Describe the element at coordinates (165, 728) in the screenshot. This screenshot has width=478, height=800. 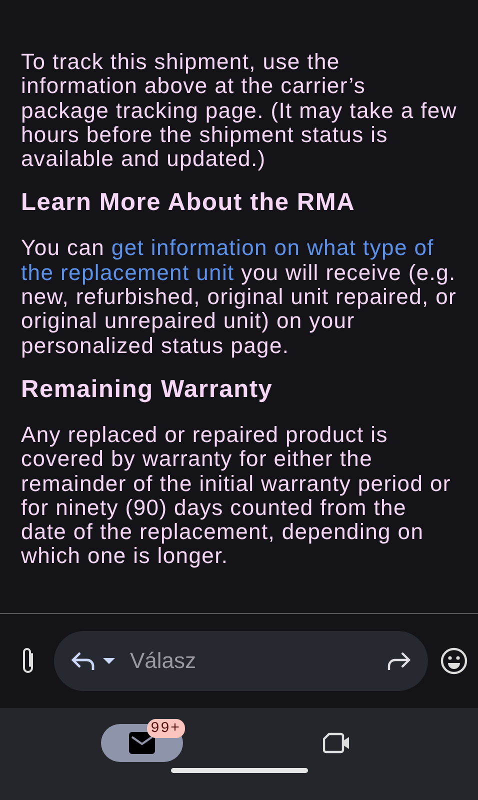
I see `unread-badge: 99+` at that location.